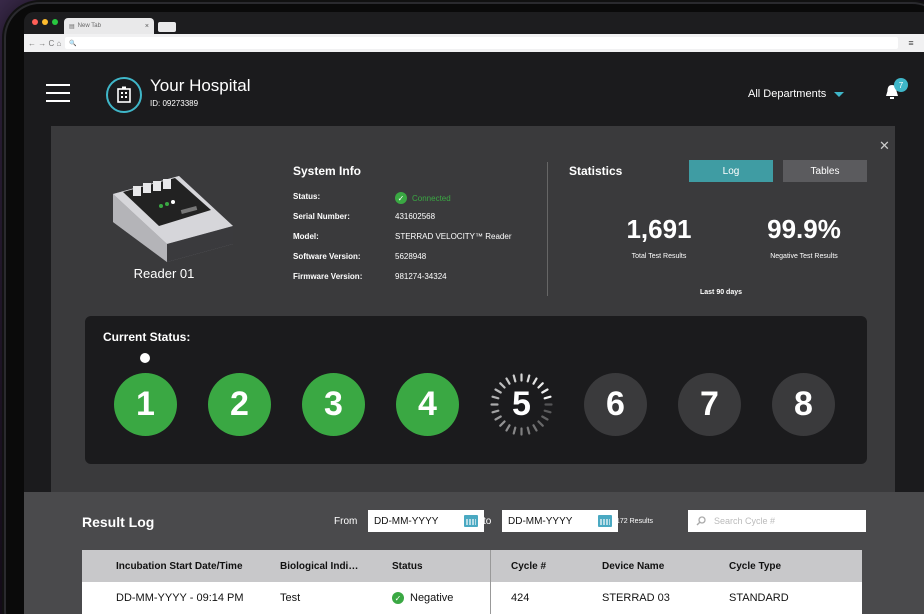 Image resolution: width=924 pixels, height=614 pixels. Describe the element at coordinates (306, 236) in the screenshot. I see `model-key: Model:` at that location.